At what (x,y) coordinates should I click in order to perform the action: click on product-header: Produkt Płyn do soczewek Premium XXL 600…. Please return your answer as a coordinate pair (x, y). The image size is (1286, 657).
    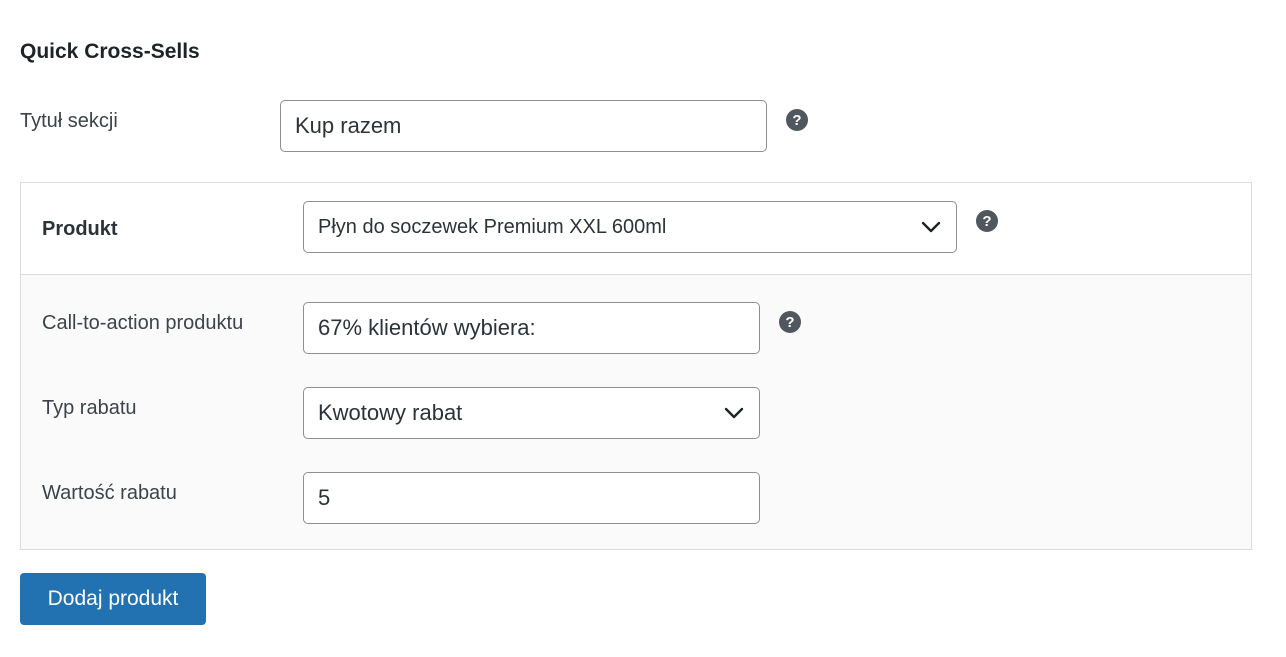
    Looking at the image, I should click on (636, 229).